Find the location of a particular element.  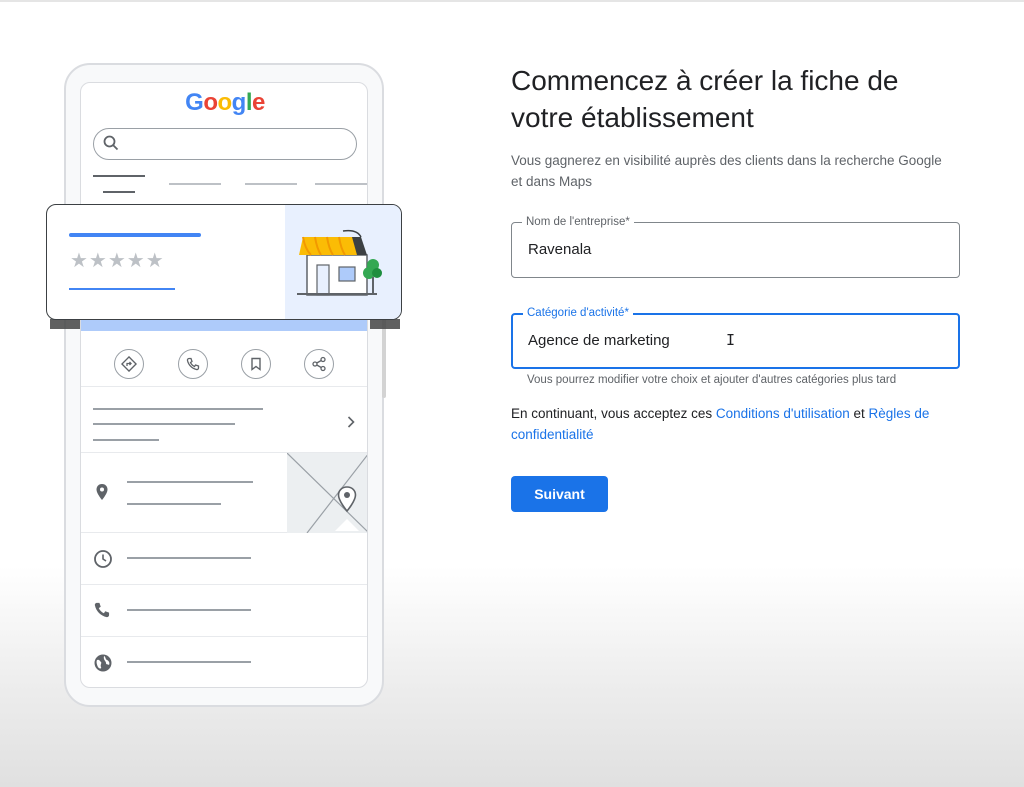

logo-letter: g is located at coordinates (239, 102).